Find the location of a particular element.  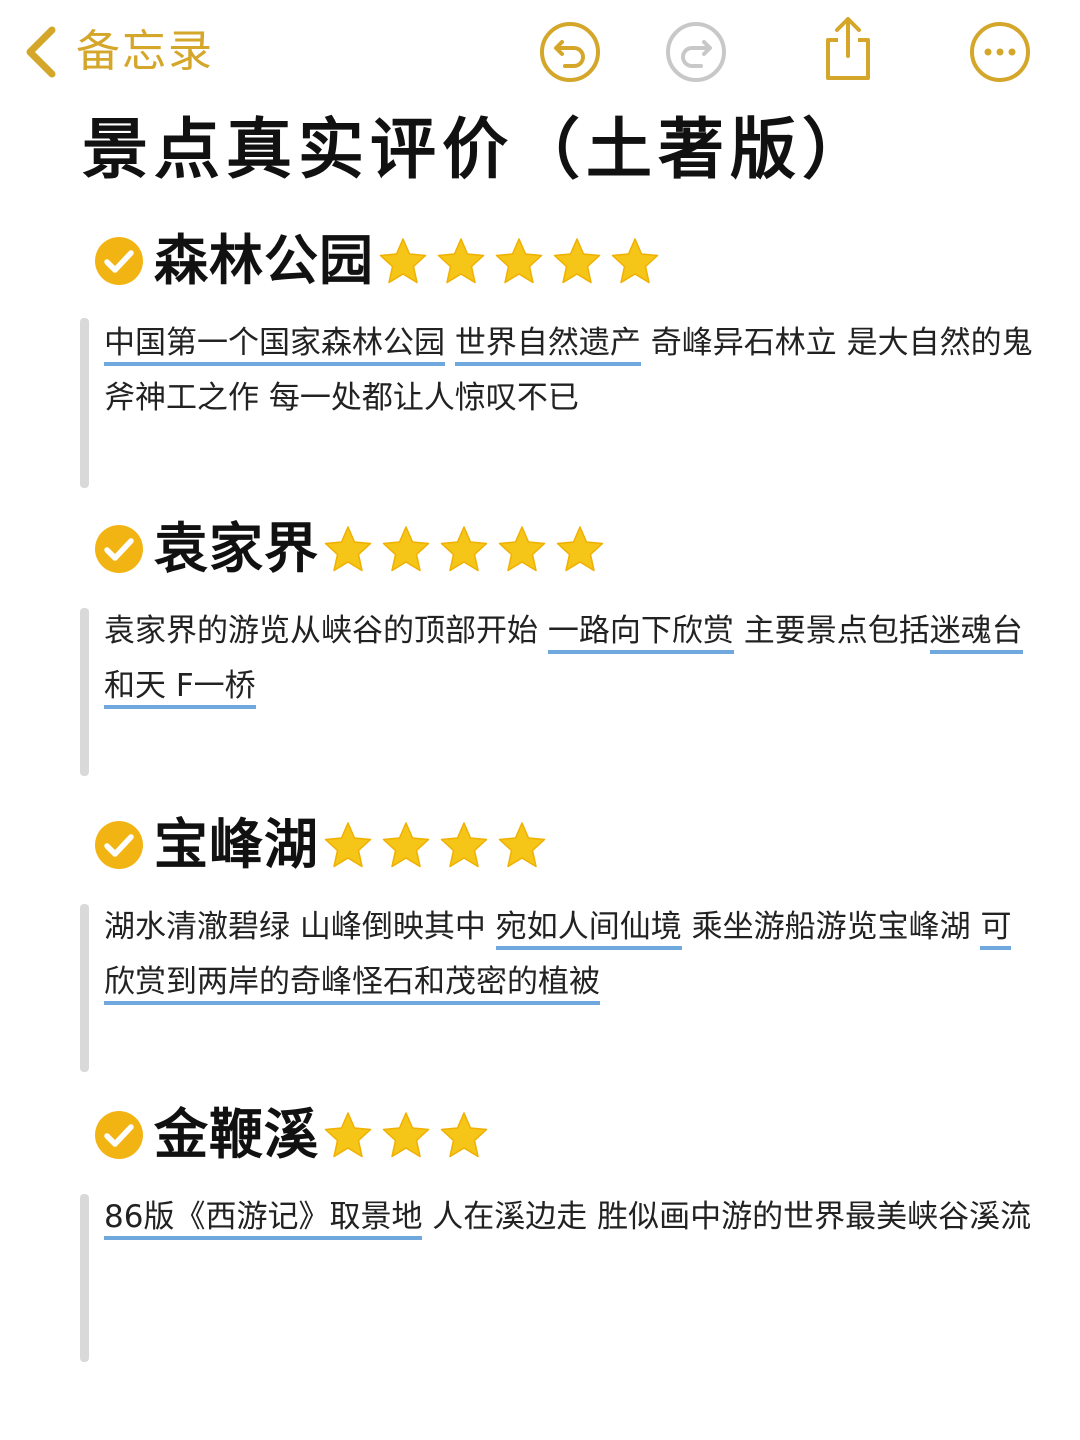

desc-text: 人在溪边走 胜似画中游的世界最美峡谷溪流 is located at coordinates (727, 1217).